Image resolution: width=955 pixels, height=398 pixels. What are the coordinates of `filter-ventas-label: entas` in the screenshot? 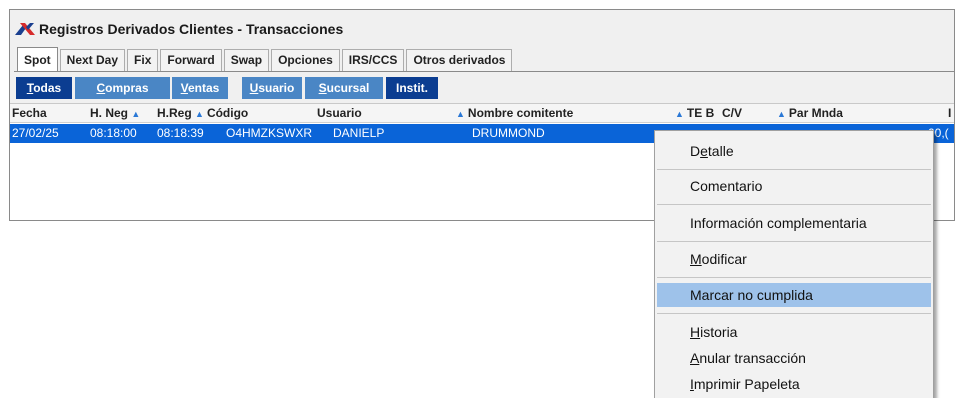 It's located at (203, 88).